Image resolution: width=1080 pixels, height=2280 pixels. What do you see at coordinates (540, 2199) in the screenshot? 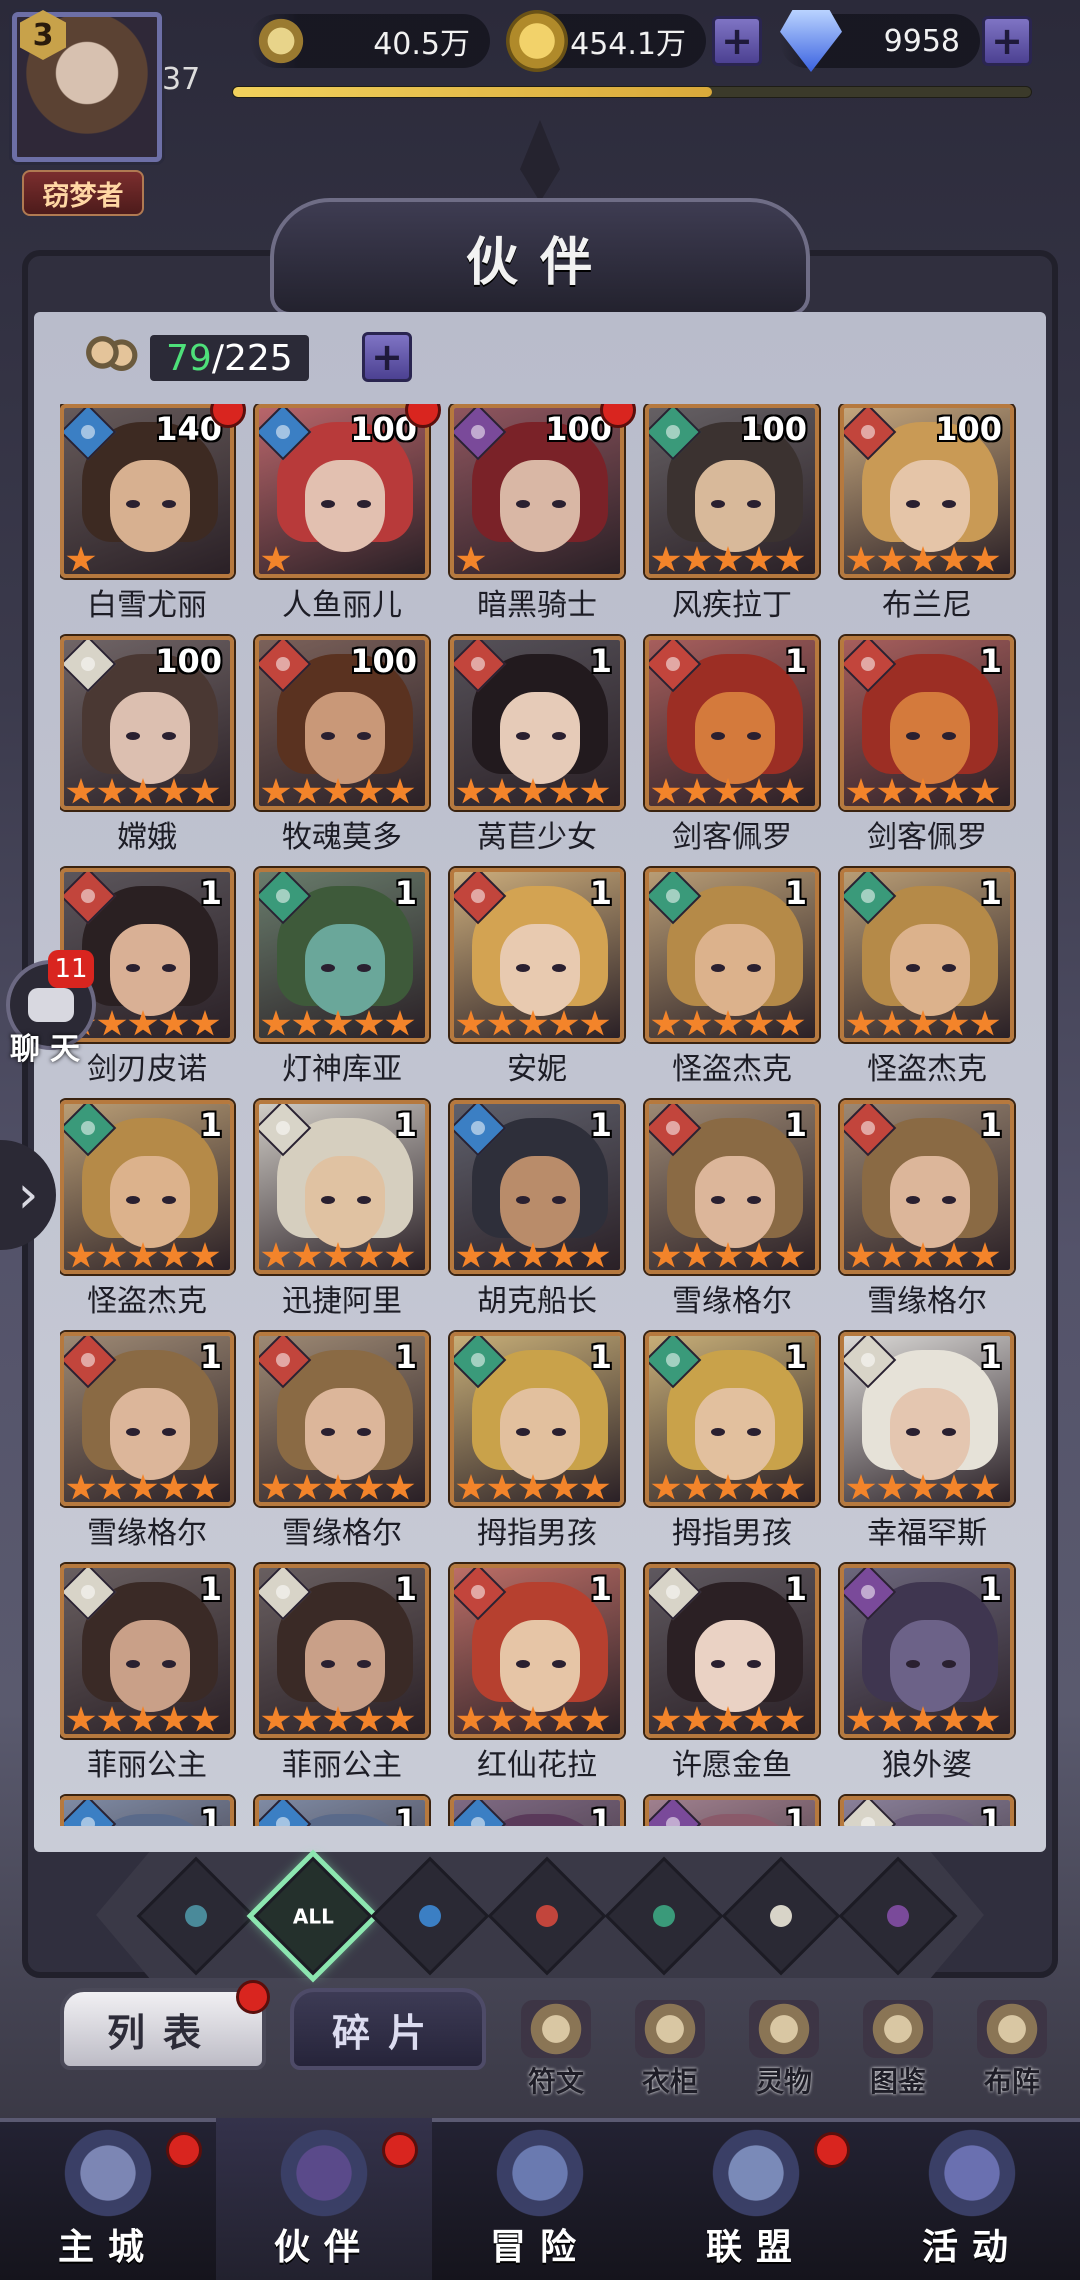
I see `nav-item: 冒险` at bounding box center [540, 2199].